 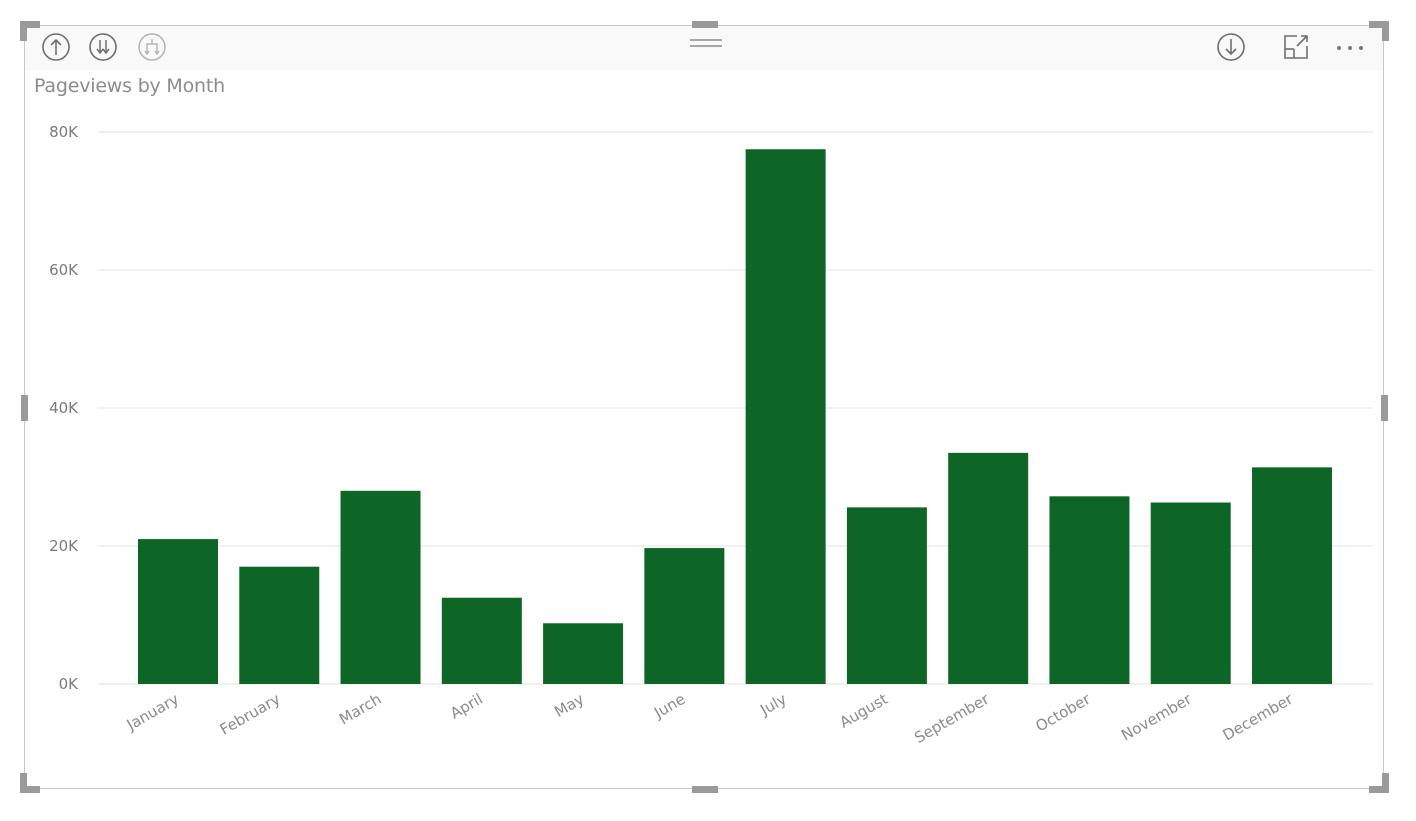 What do you see at coordinates (481, 640) in the screenshot?
I see `bar-april` at bounding box center [481, 640].